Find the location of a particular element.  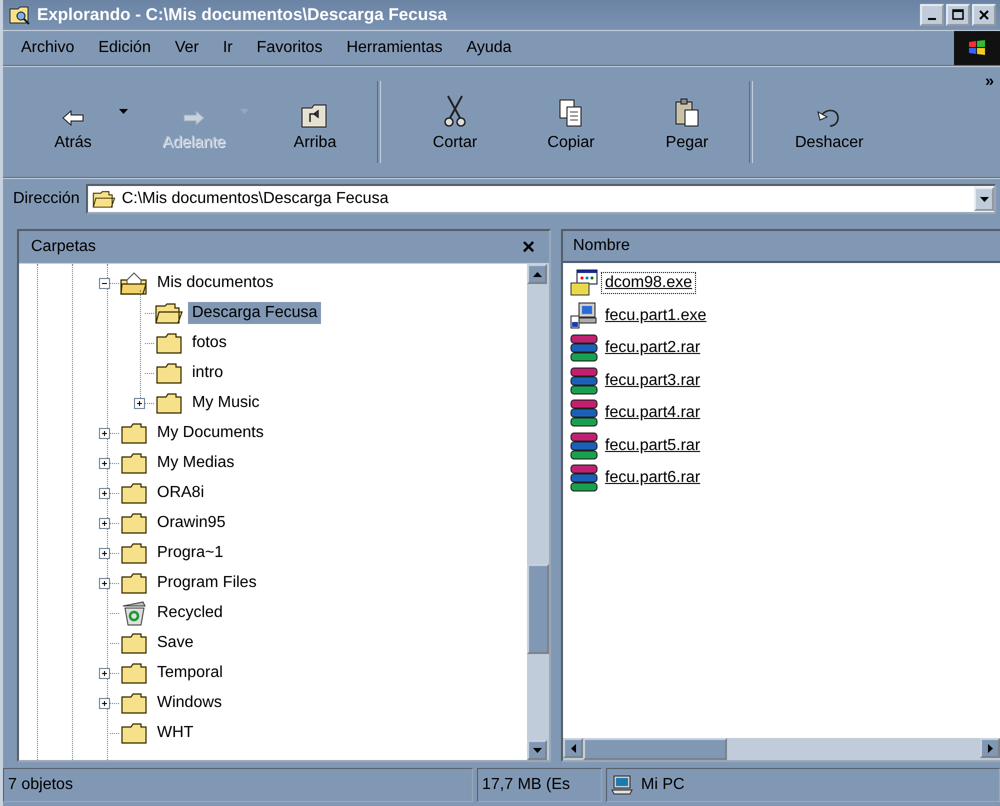

maximize-icon is located at coordinates (958, 15).